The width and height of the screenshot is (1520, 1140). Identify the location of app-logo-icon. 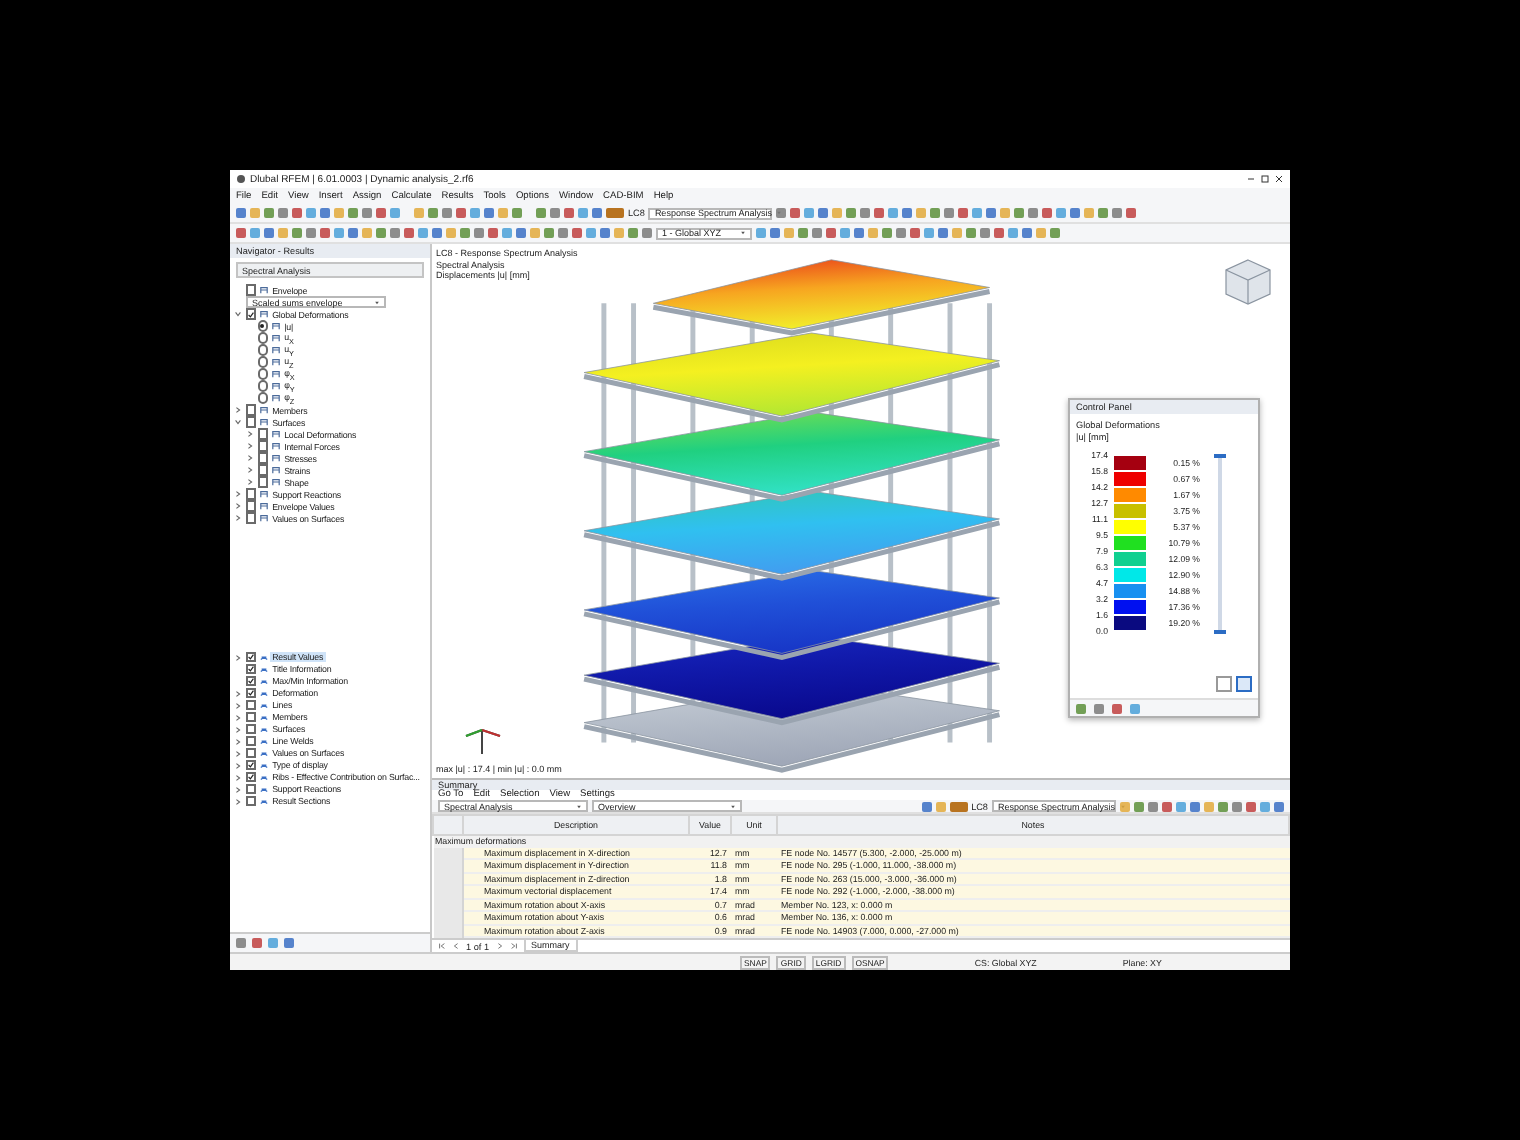
(241, 179).